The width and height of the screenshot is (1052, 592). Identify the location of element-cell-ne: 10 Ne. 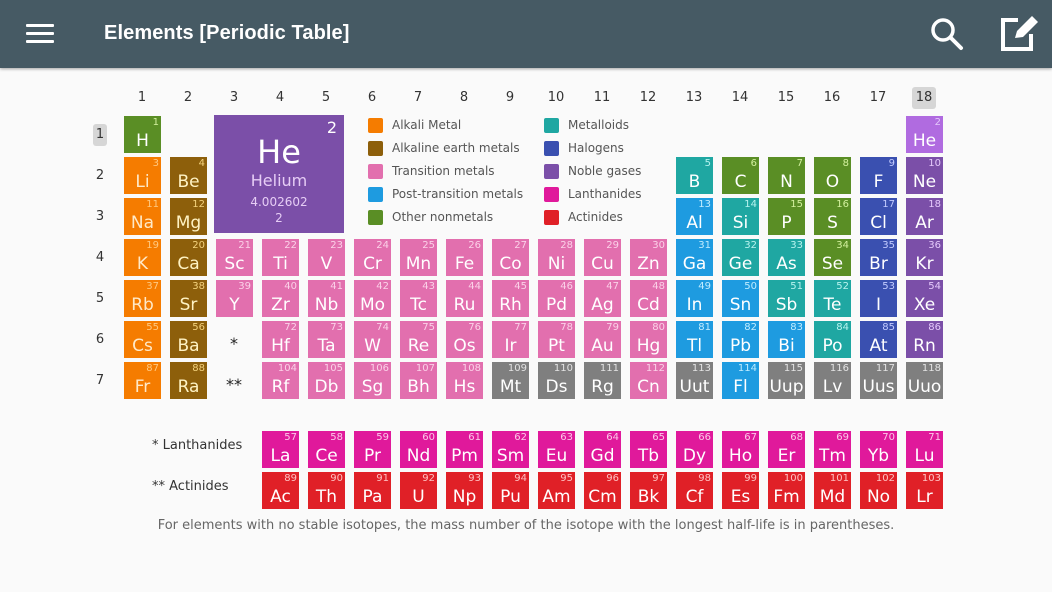
(924, 175).